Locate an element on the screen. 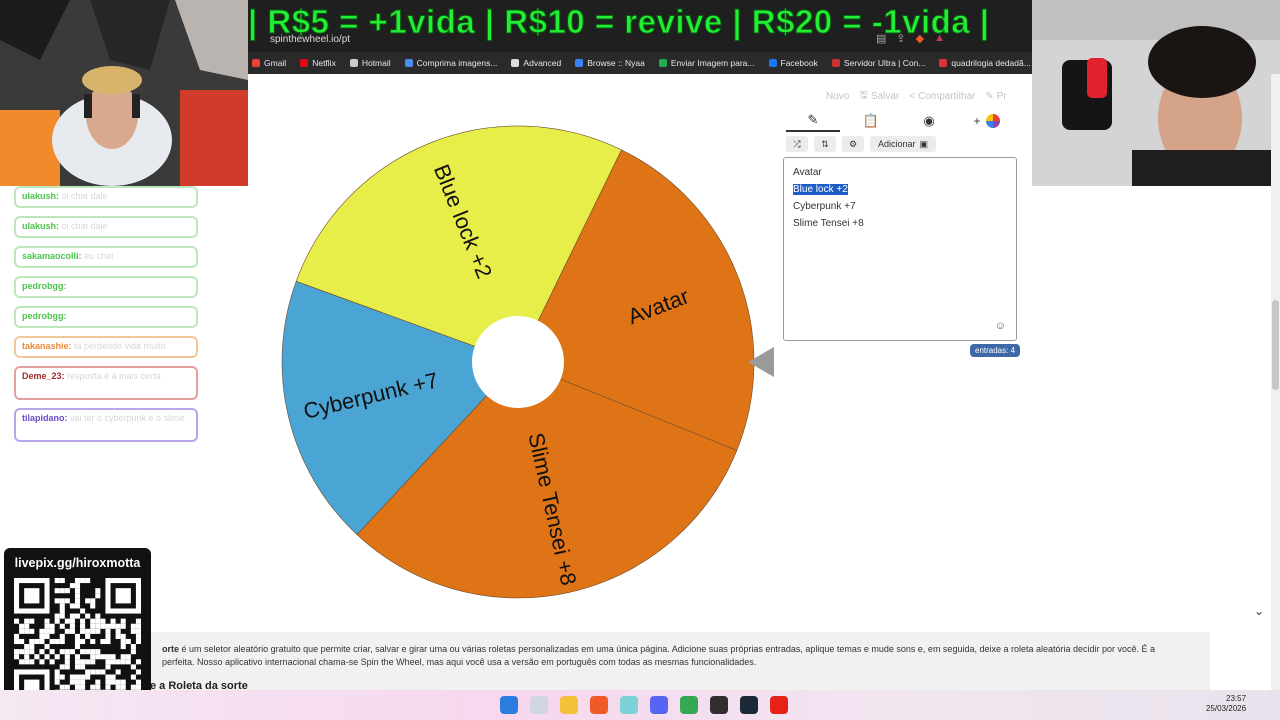 The height and width of the screenshot is (720, 1280). sort-button: ⇅ is located at coordinates (825, 144).